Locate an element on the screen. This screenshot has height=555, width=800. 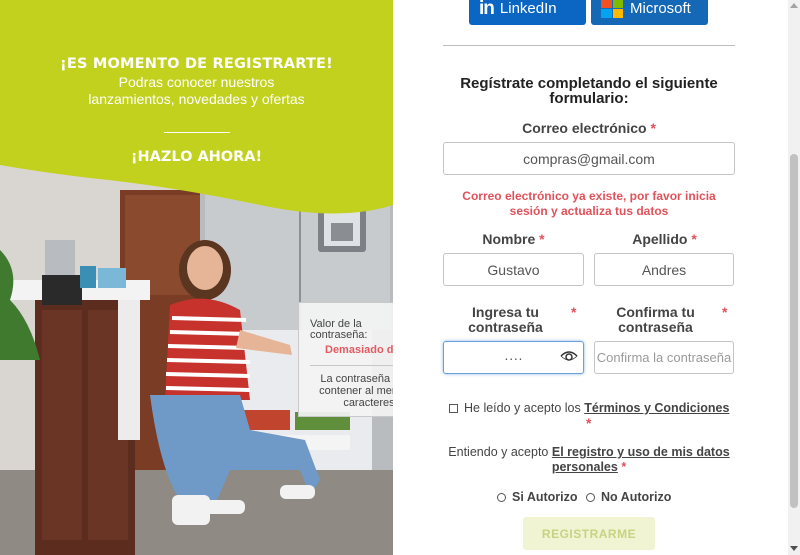
terms-link: Términos y Condiciones is located at coordinates (656, 408).